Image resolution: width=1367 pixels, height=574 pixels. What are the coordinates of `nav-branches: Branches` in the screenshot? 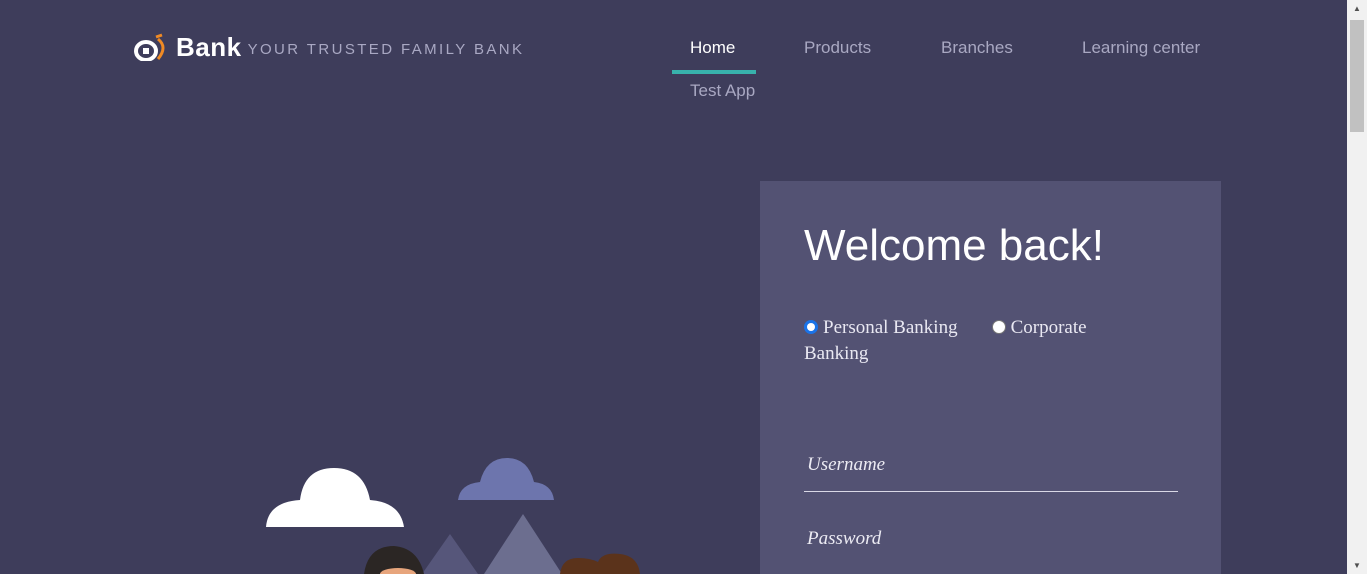 It's located at (977, 48).